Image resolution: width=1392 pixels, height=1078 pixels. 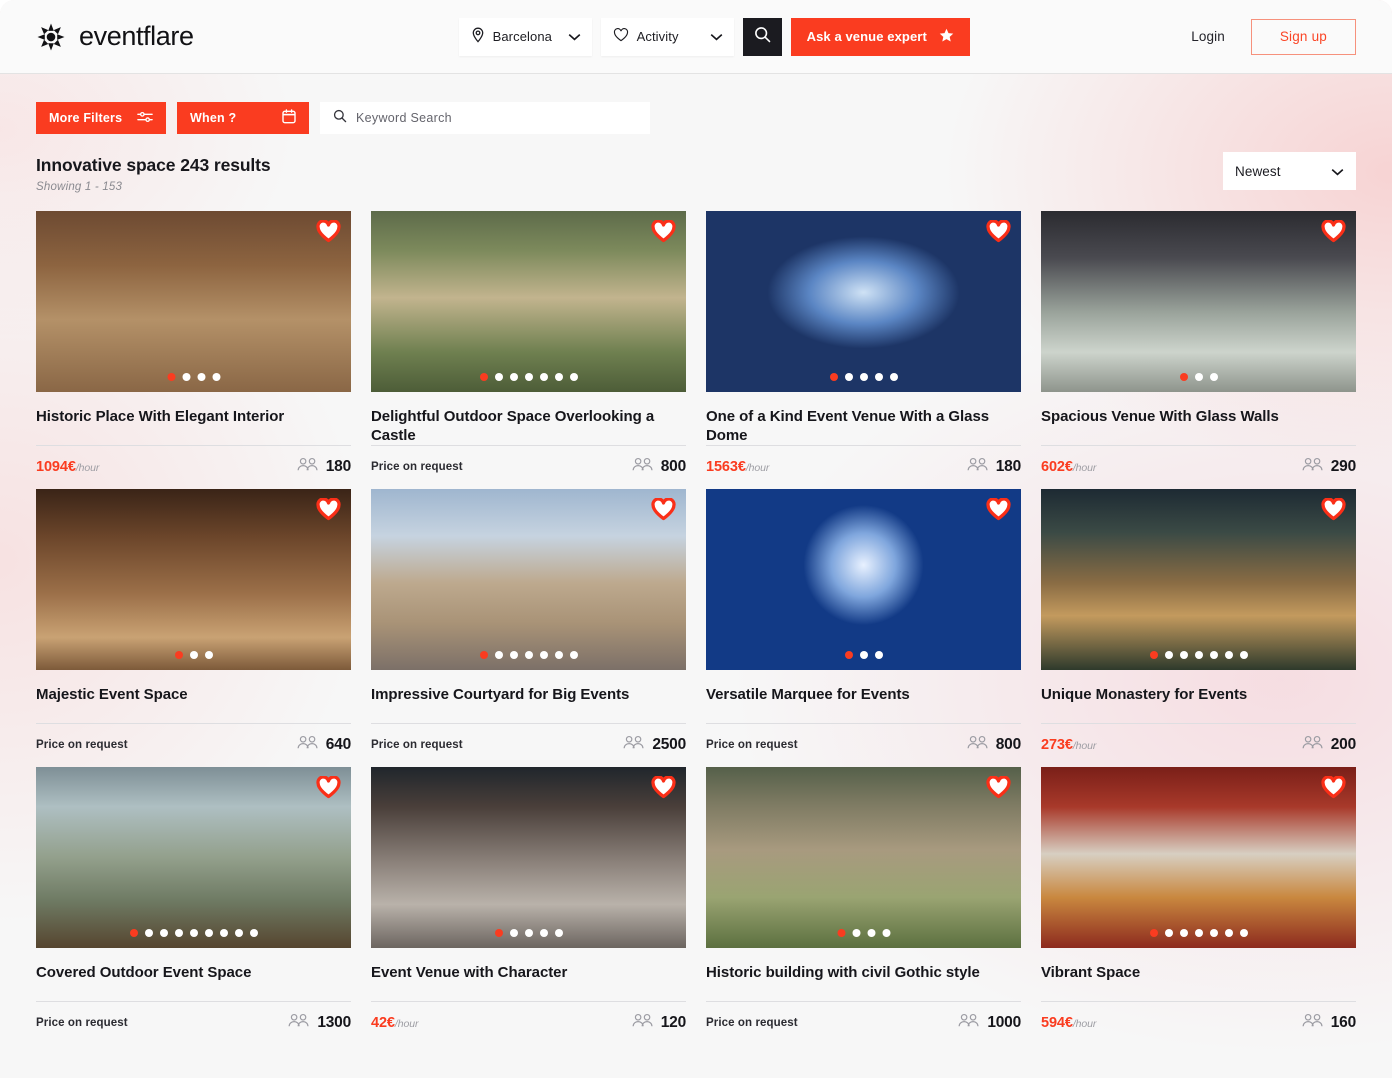 I want to click on brand-logo: eventflare, so click(x=115, y=36).